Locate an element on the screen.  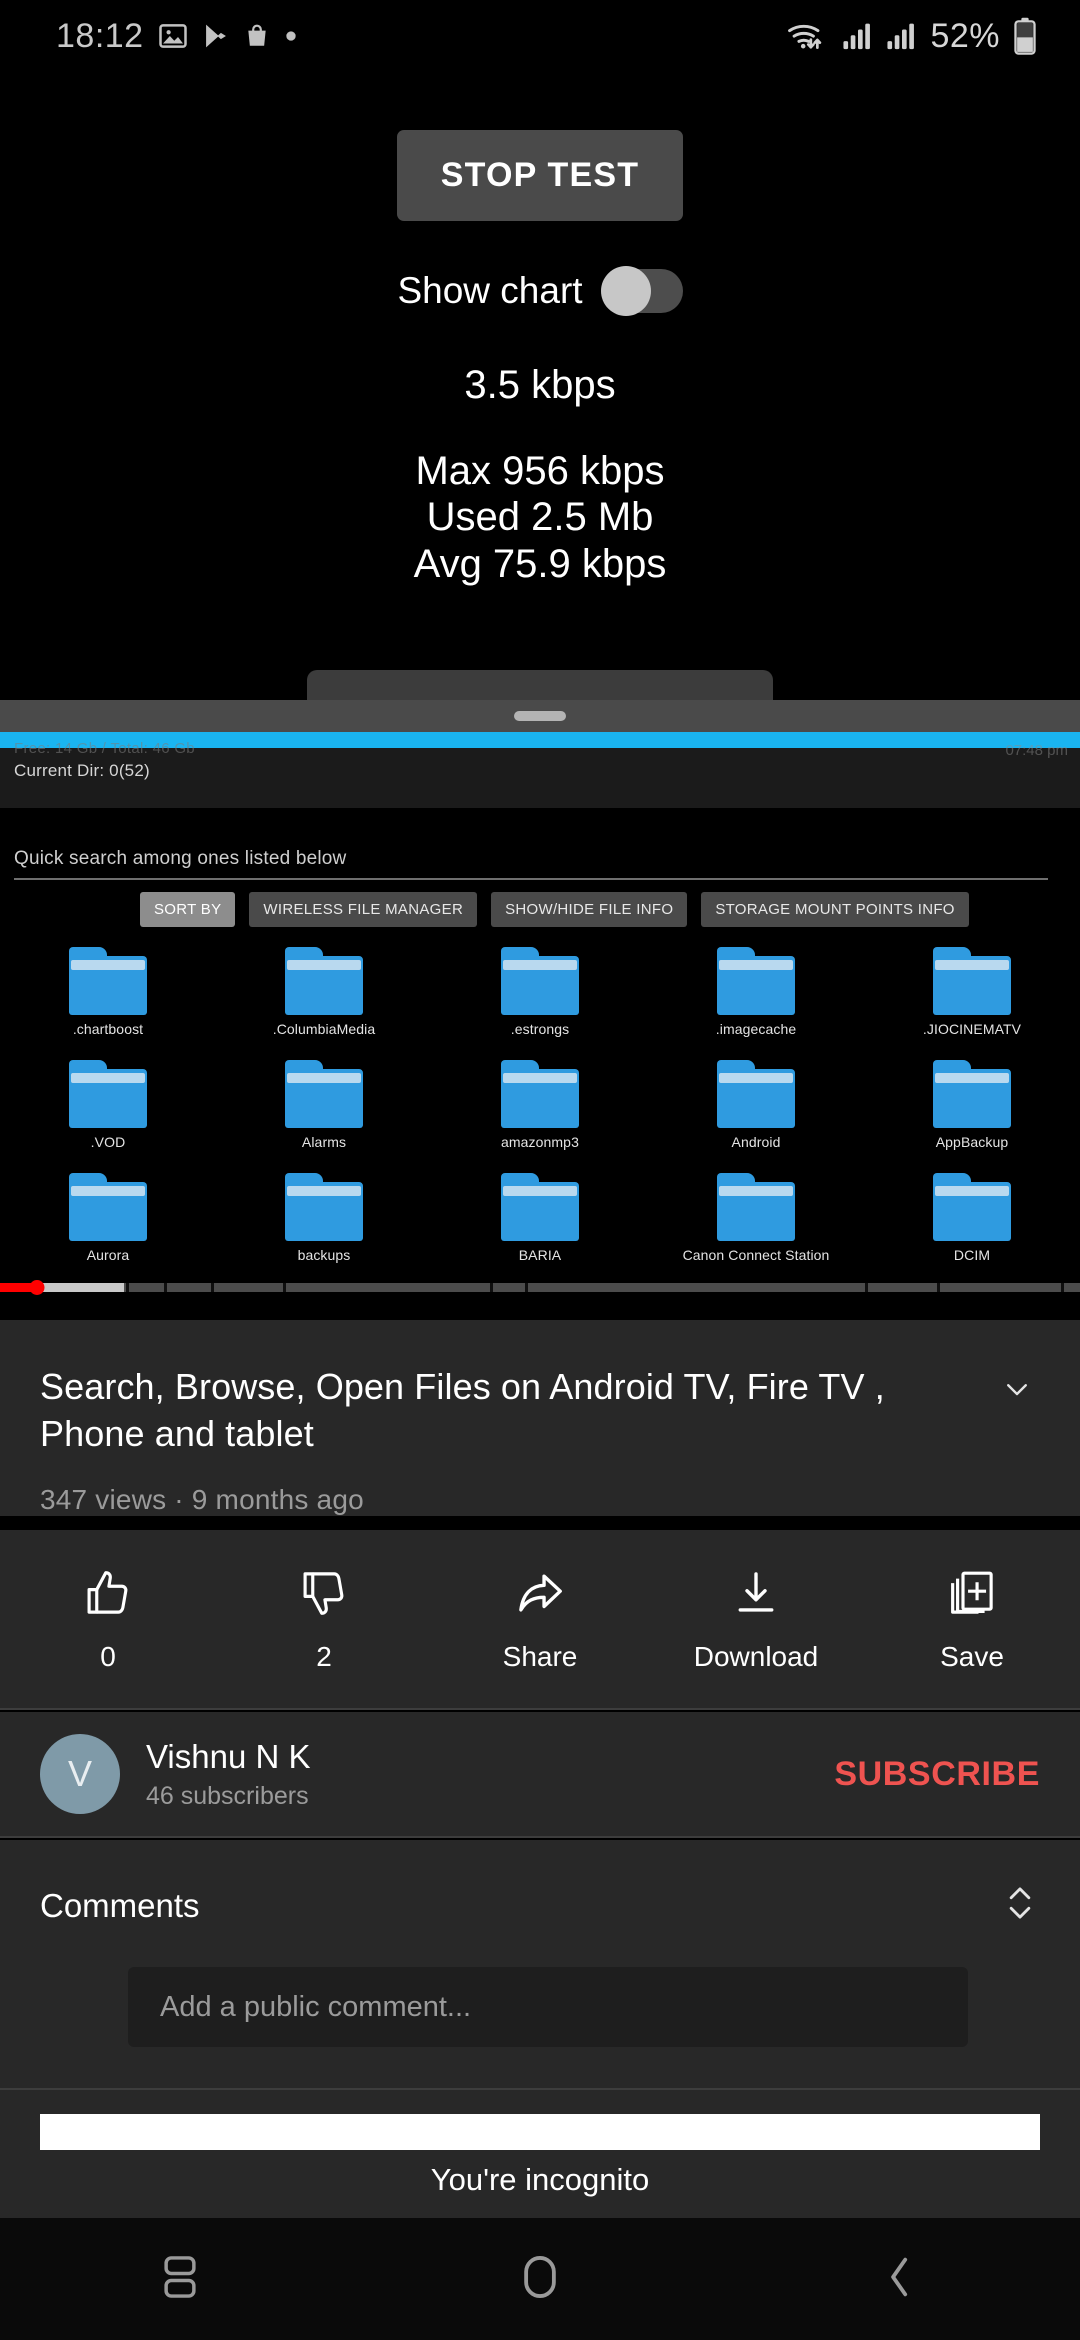
home-icon is located at coordinates (540, 2279).